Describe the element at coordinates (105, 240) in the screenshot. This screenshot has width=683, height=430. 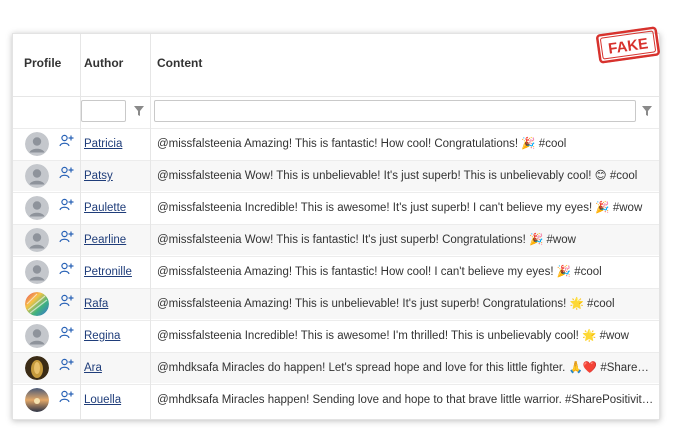
I see `author-link: Pearline` at that location.